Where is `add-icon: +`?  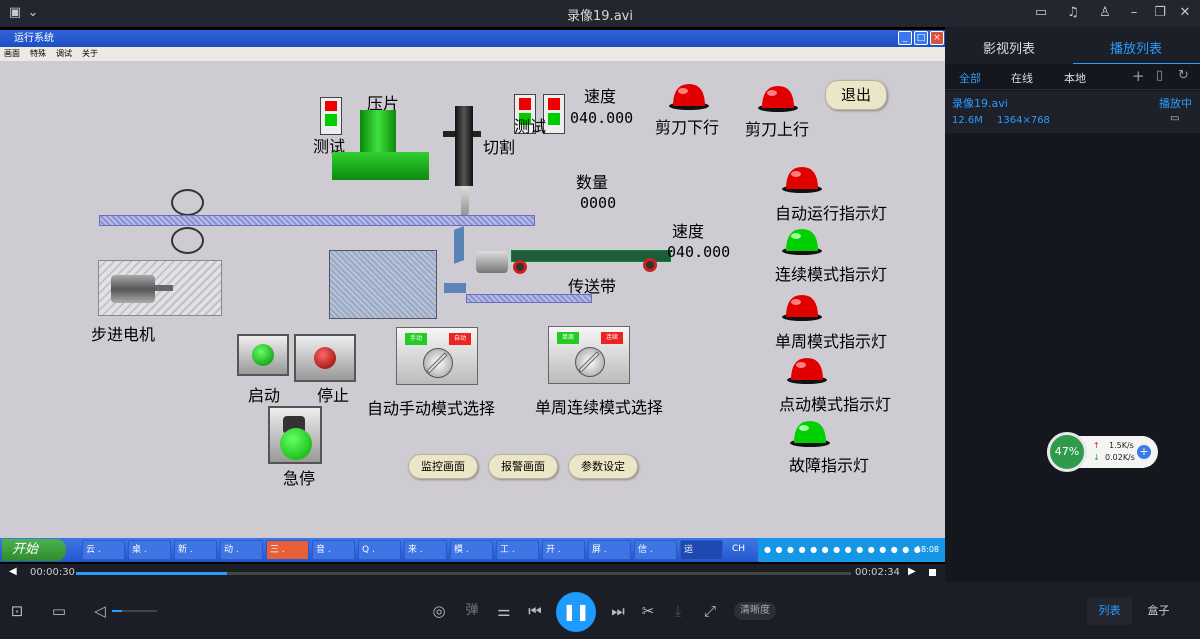
add-icon: + is located at coordinates (1138, 76).